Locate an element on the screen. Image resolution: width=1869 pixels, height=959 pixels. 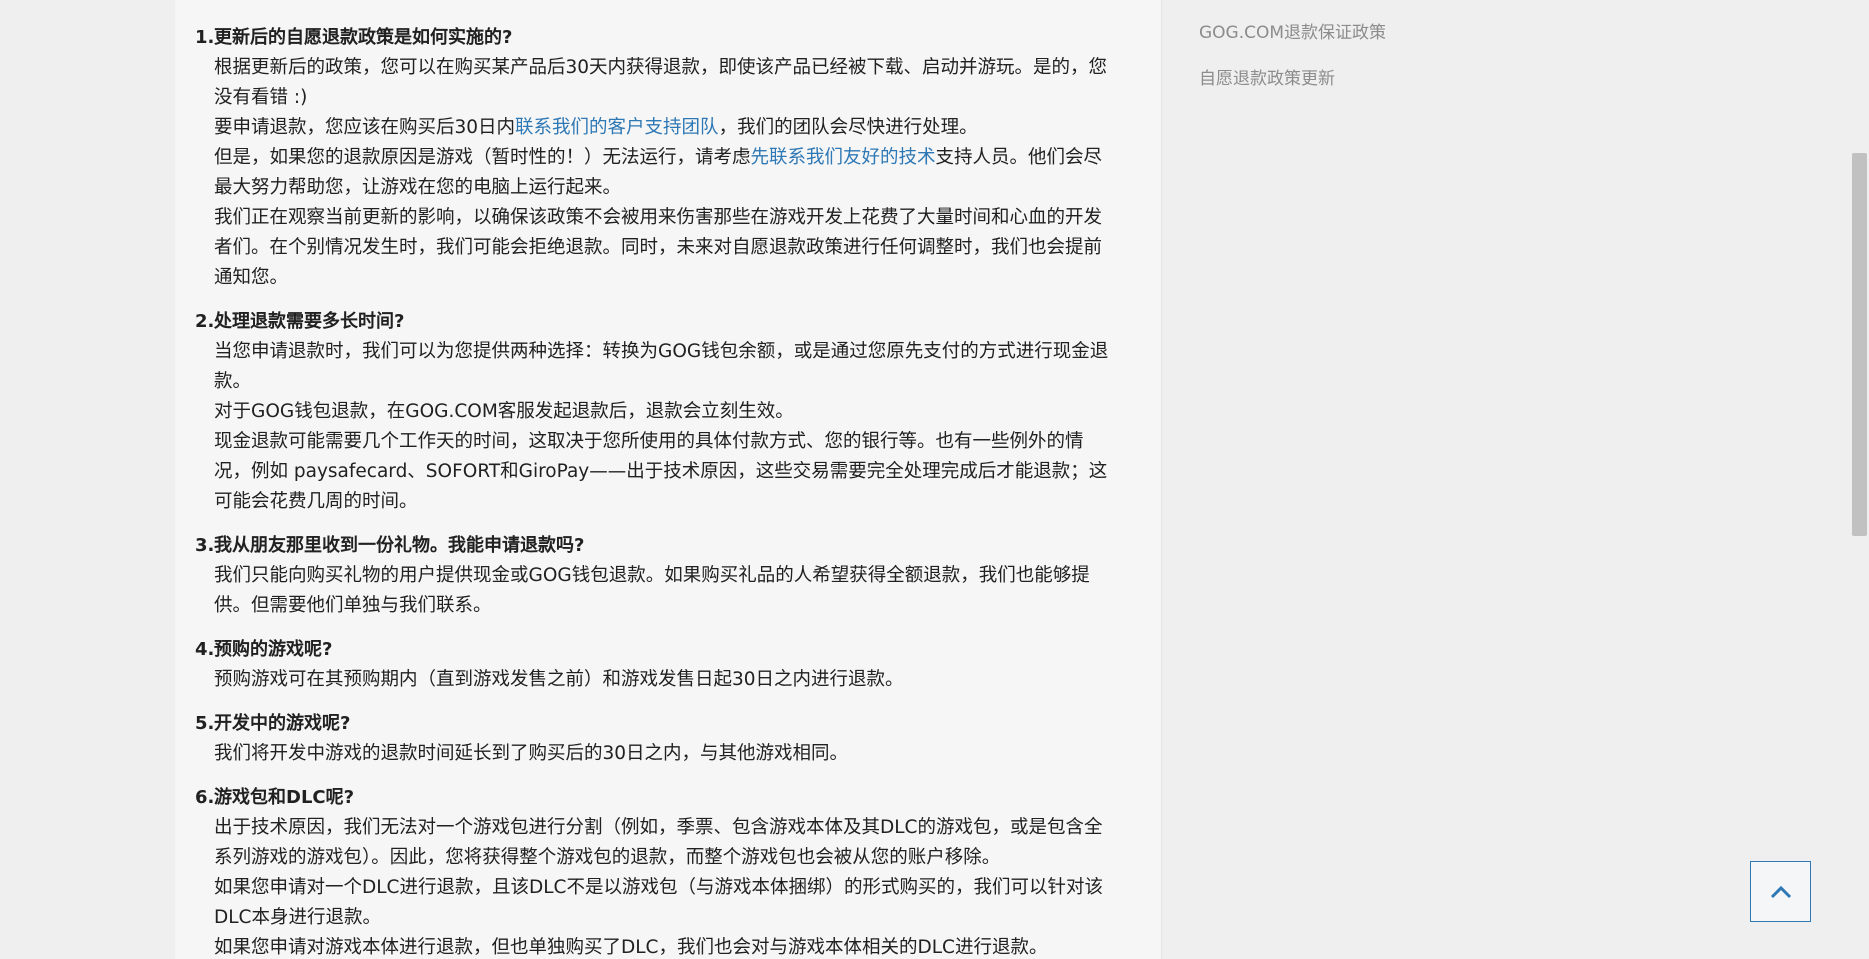
answer-text: 要申请退款，您应该在购买后30日内 is located at coordinates (365, 127).